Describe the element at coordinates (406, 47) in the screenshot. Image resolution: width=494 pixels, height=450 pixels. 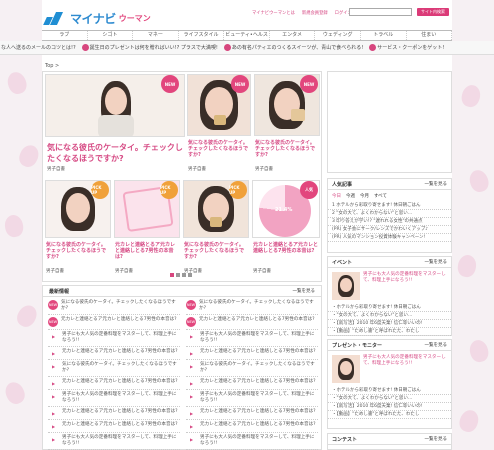
I see `ticker-item: サービス・クーポンをゲット!` at that location.